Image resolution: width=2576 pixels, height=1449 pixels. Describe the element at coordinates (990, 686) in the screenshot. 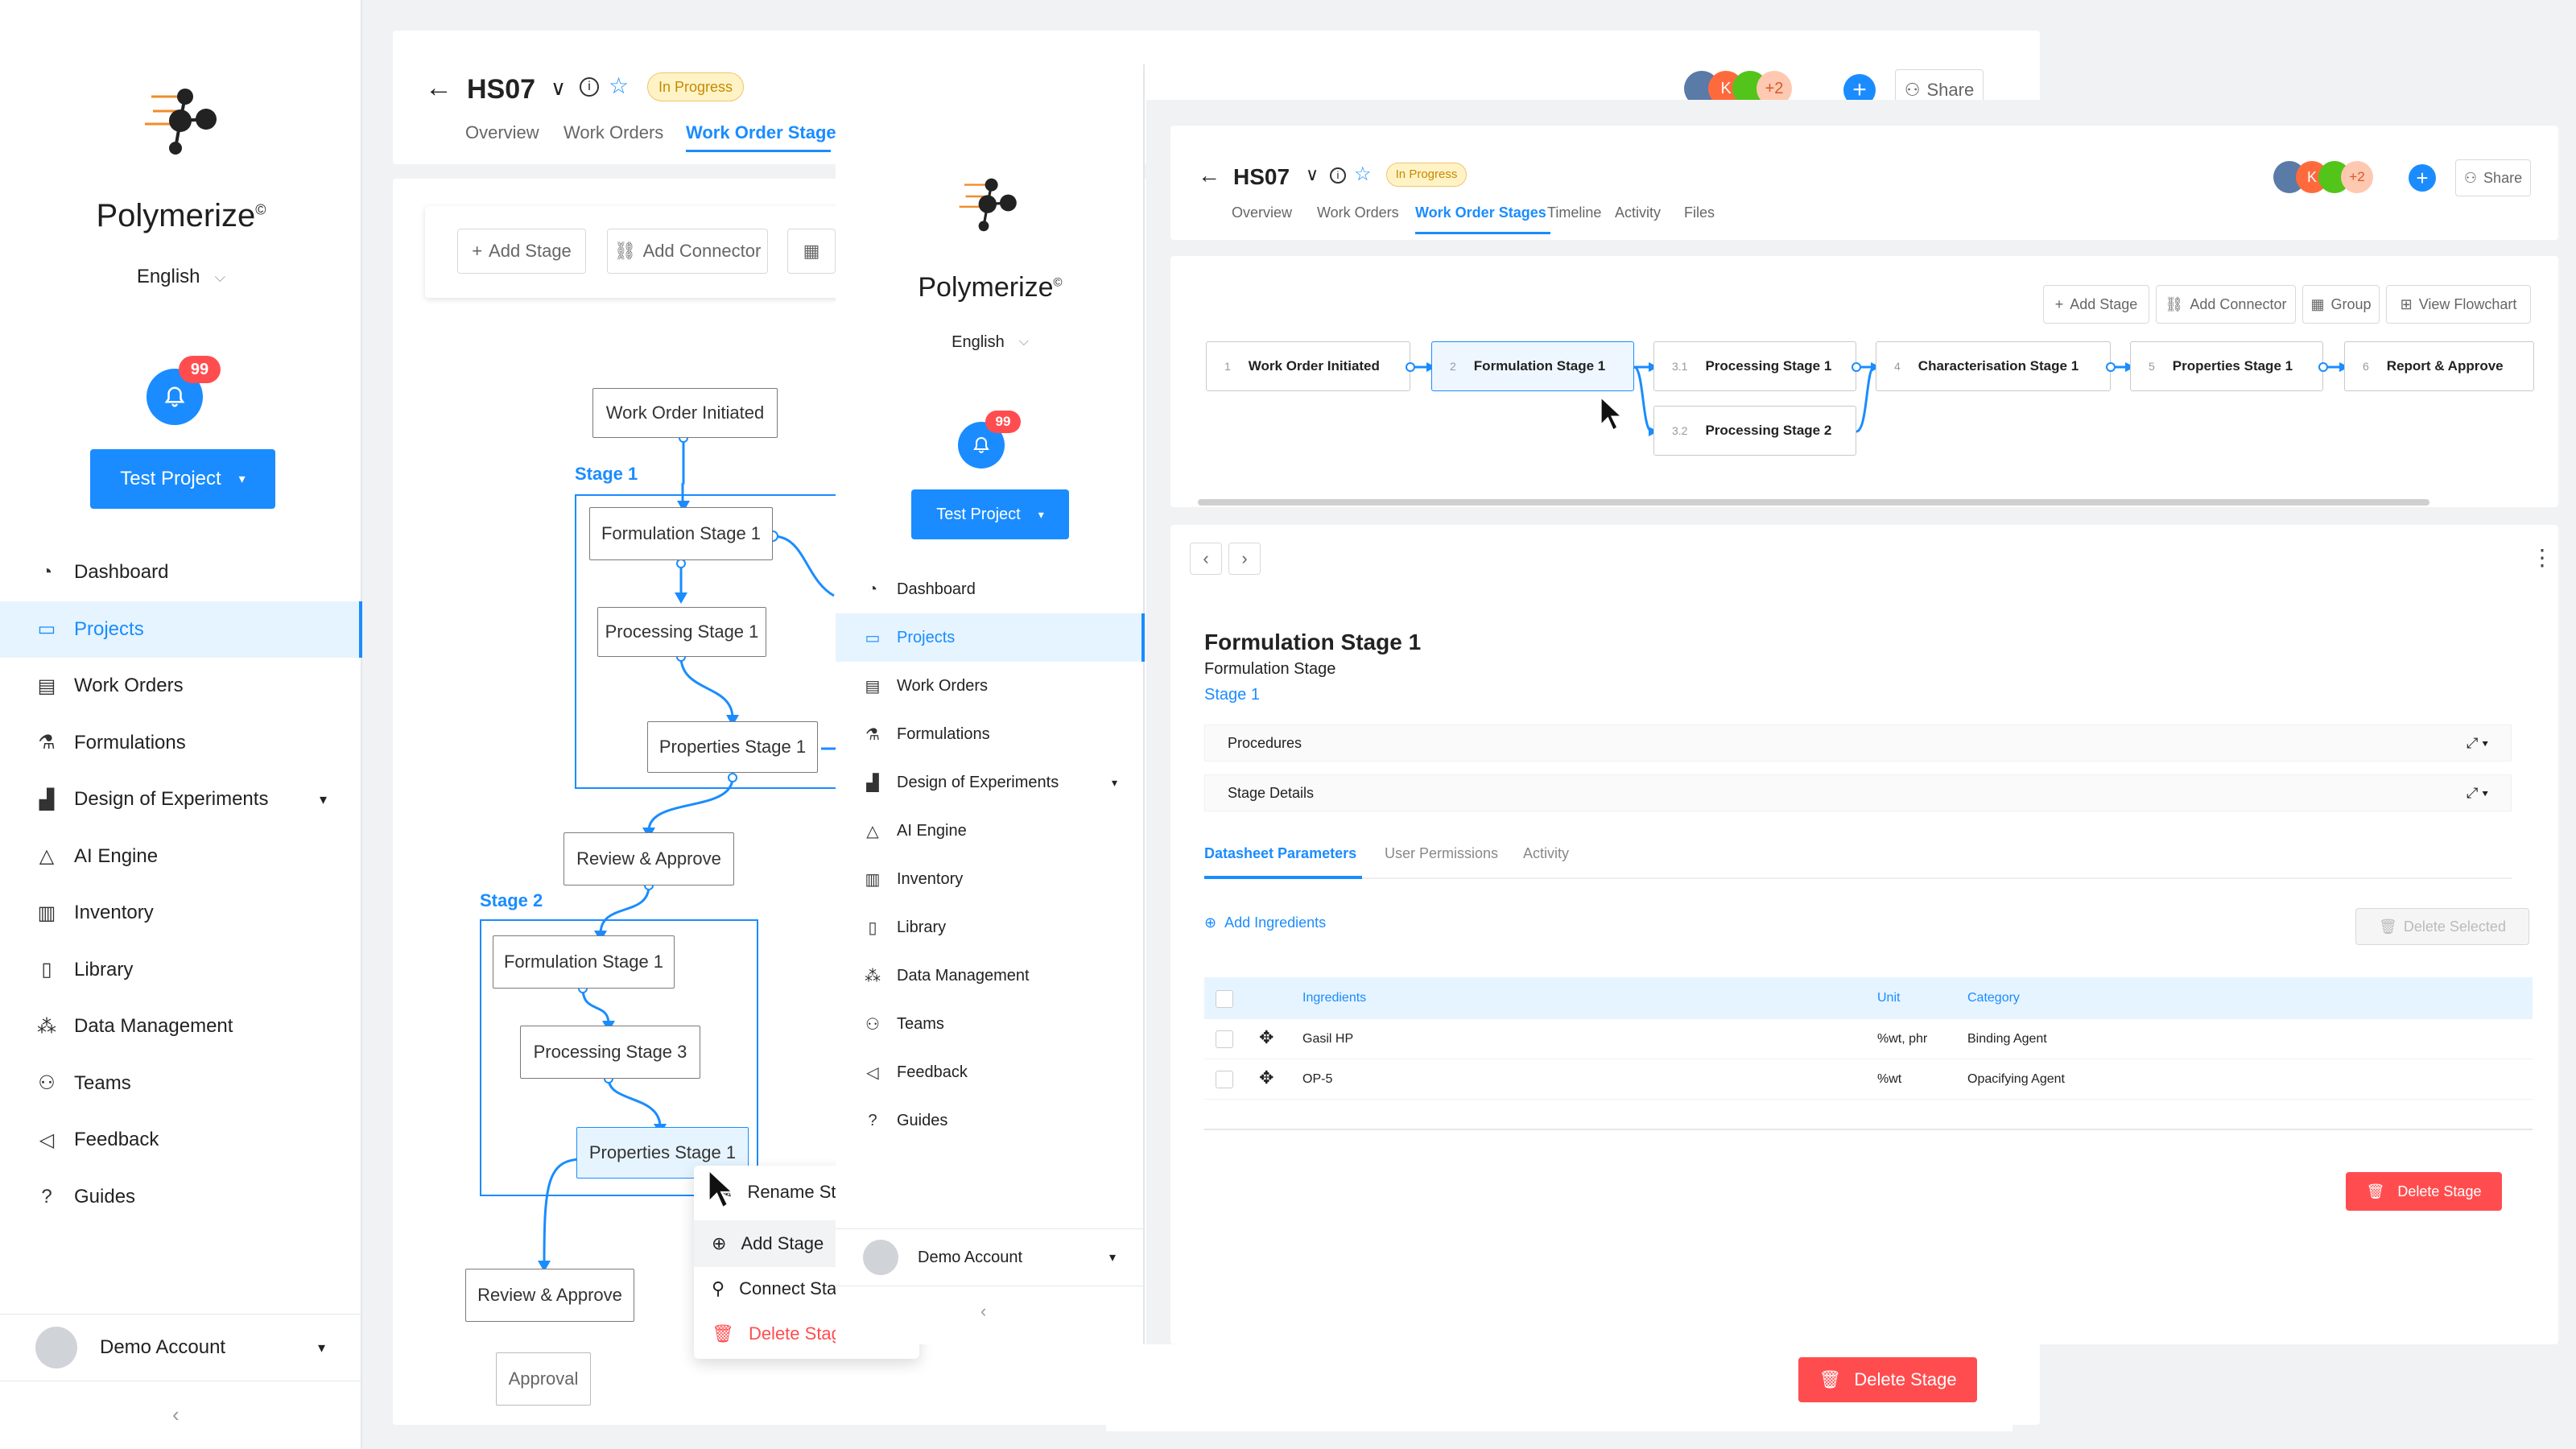

I see `sidebar-item-work-orders: ▤ Work Orders` at that location.